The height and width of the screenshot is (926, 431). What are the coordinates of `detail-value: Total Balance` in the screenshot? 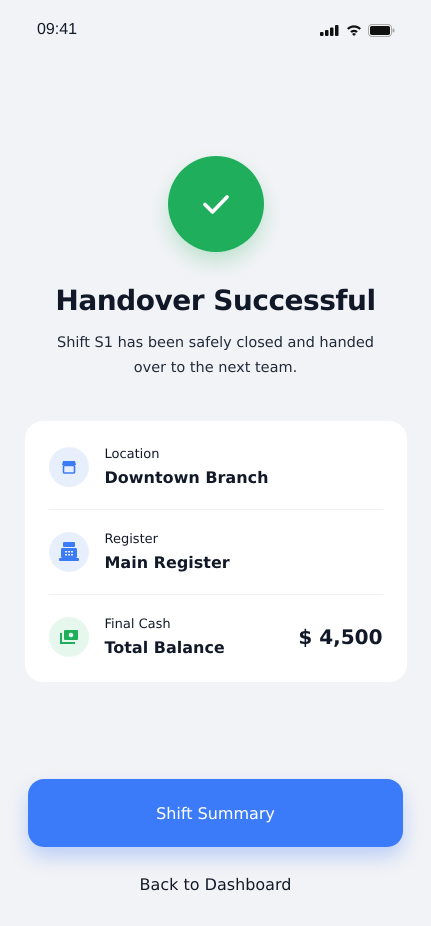 It's located at (165, 647).